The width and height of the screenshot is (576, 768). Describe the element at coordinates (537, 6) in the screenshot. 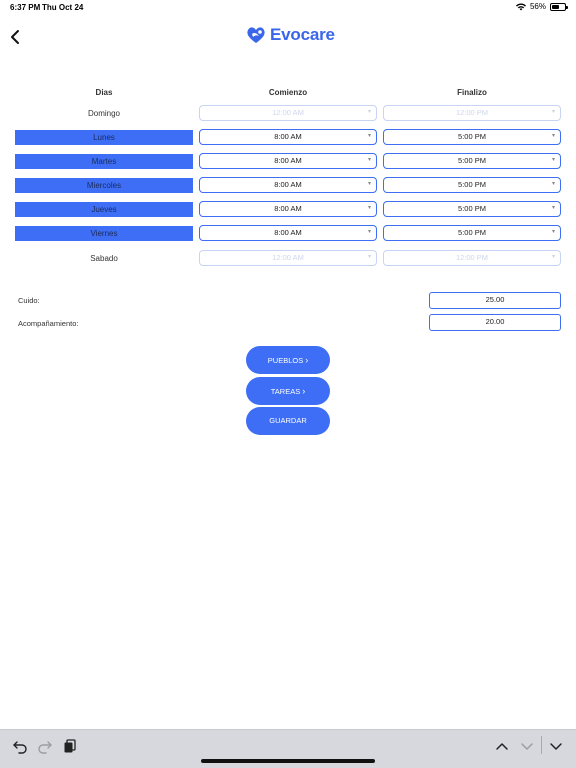

I see `battery-percent: 56%` at that location.